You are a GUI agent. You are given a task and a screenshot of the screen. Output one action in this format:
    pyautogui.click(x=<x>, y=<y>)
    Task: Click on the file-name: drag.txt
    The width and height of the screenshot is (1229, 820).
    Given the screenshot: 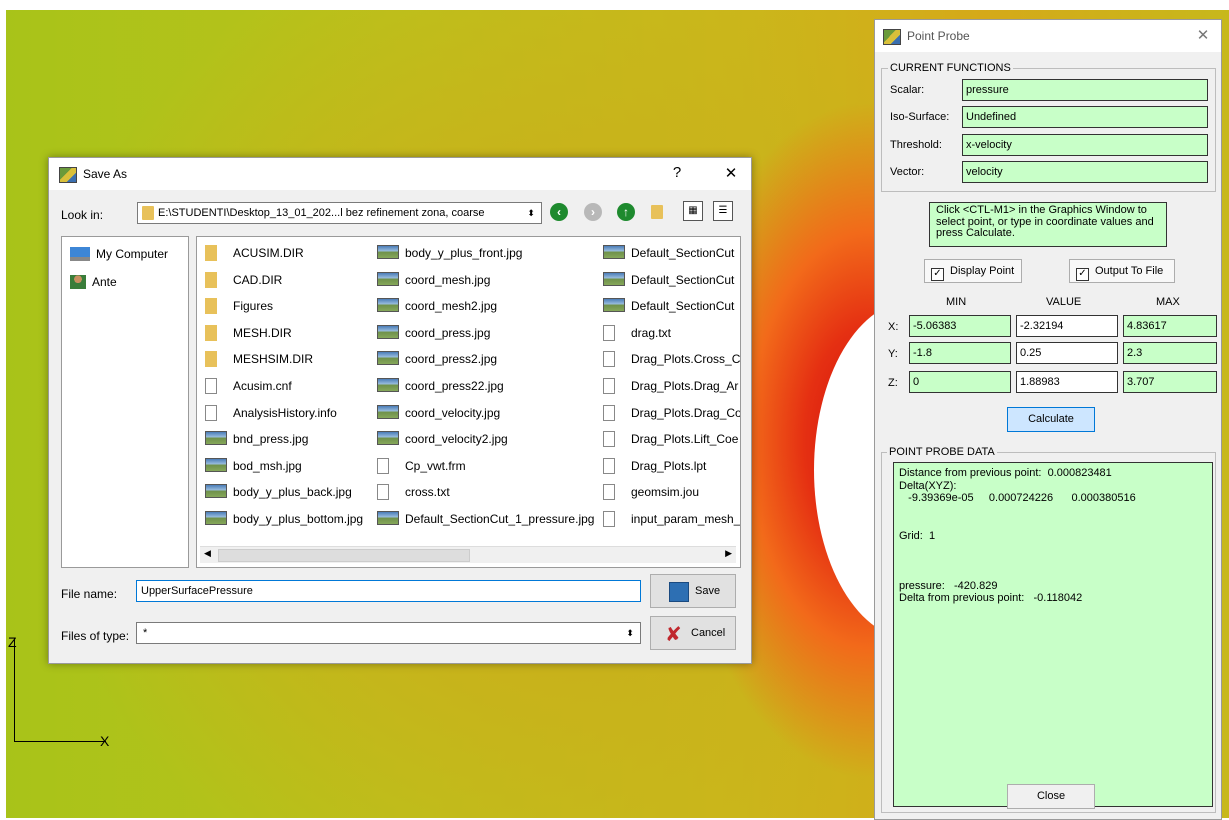 What is the action you would take?
    pyautogui.click(x=651, y=332)
    